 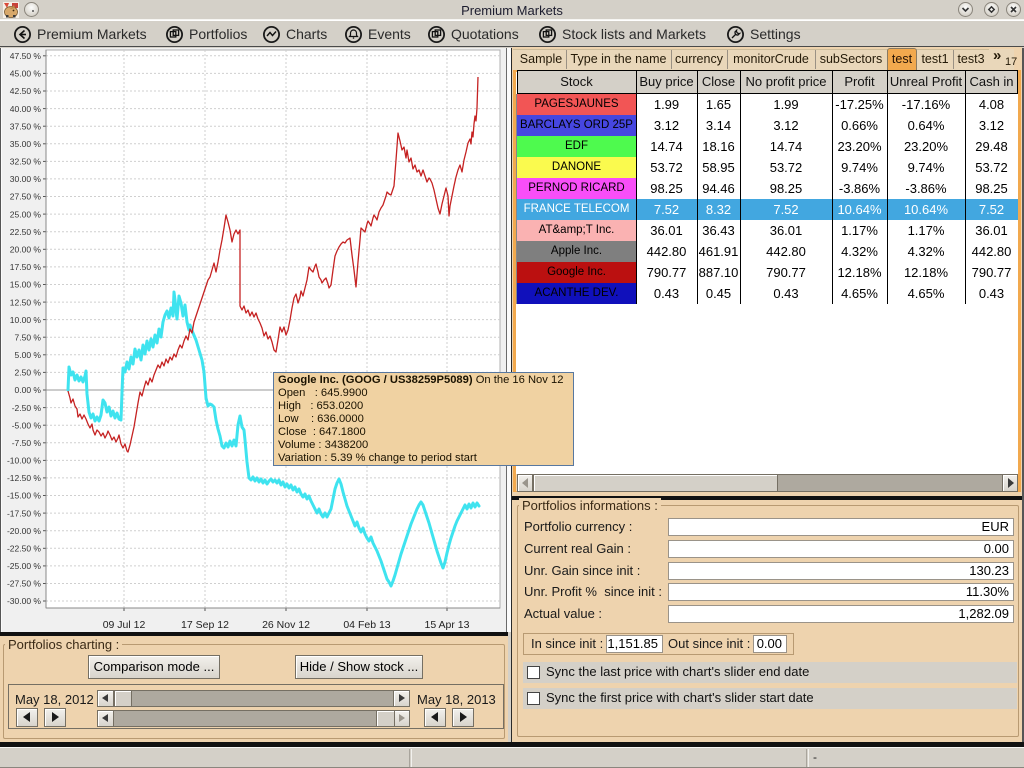 What do you see at coordinates (24, 478) in the screenshot?
I see `svg-text: -12.50 %` at bounding box center [24, 478].